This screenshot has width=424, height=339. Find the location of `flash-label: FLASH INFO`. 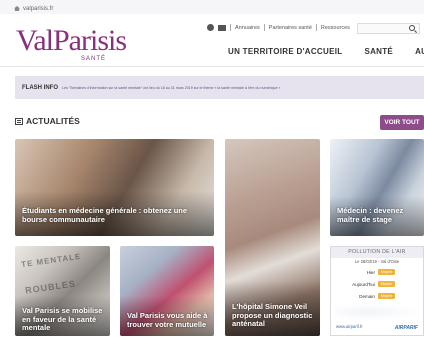

flash-label: FLASH INFO is located at coordinates (40, 87).